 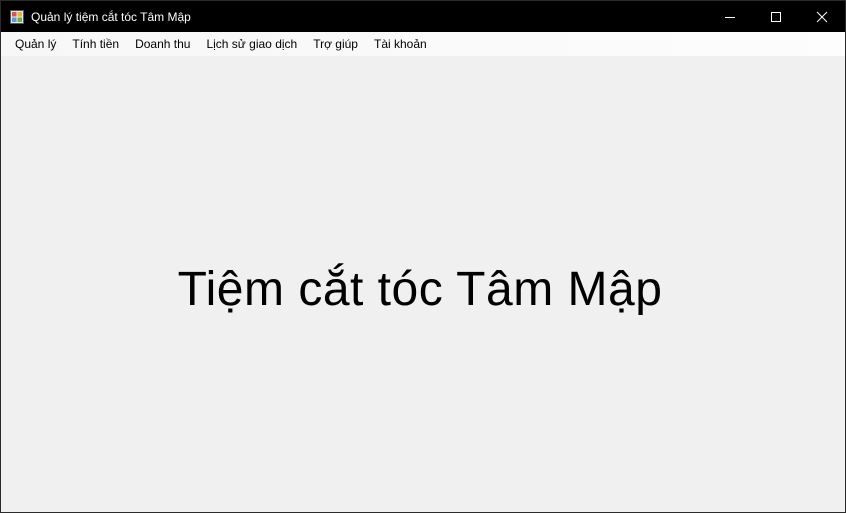 I want to click on menu-item-doanh-thu: Doanh thu, so click(x=162, y=44).